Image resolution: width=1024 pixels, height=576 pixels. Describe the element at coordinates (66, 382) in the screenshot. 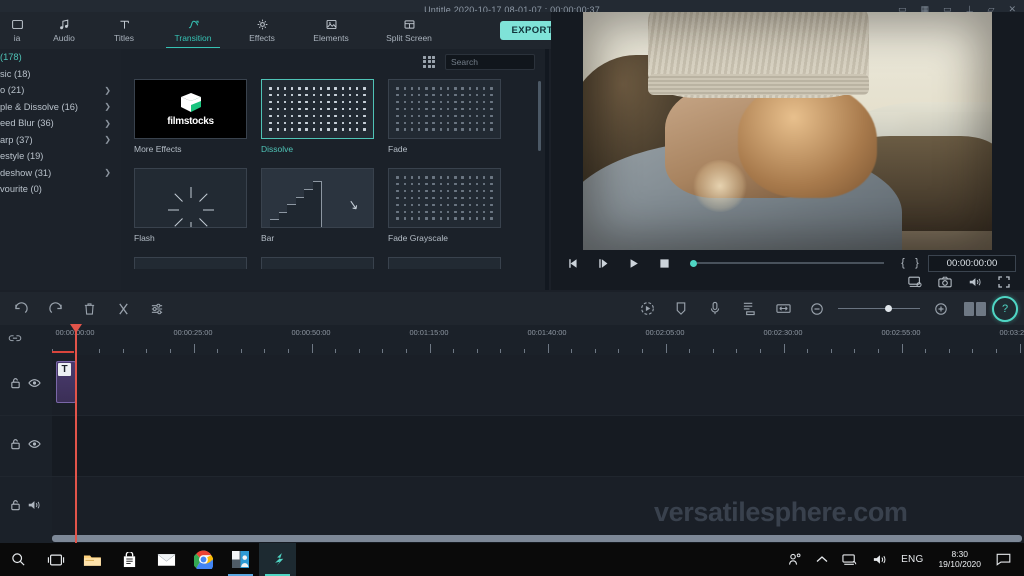

I see `timeline-clip-text: T` at that location.